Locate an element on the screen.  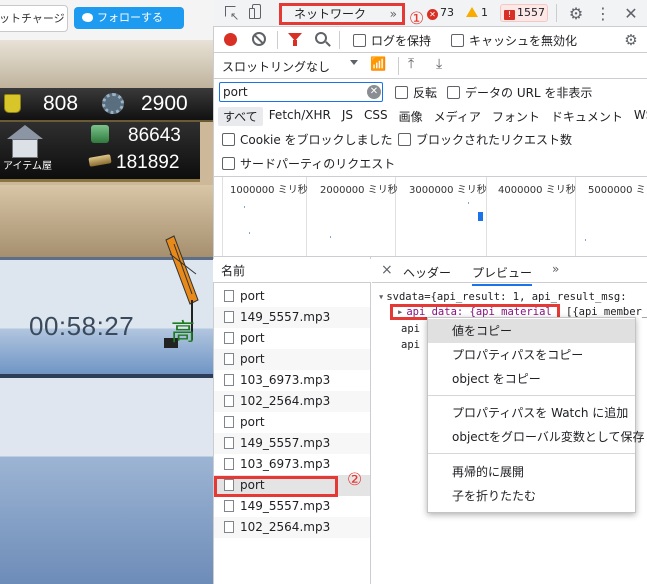
menu-copy-property-path: プロパティパスをコピー is located at coordinates (531, 355).